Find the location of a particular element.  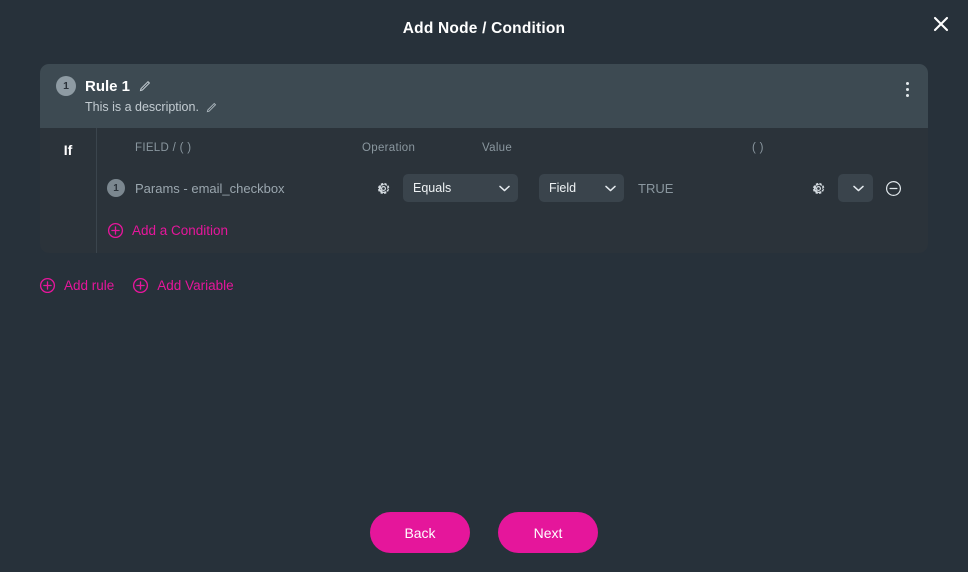

rule-menu-button is located at coordinates (907, 89).